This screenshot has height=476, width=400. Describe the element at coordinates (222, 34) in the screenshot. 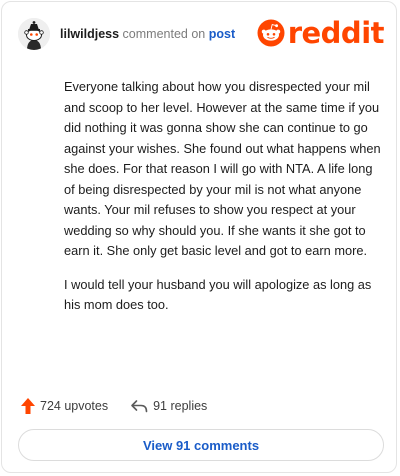

I see `post-link: post` at that location.